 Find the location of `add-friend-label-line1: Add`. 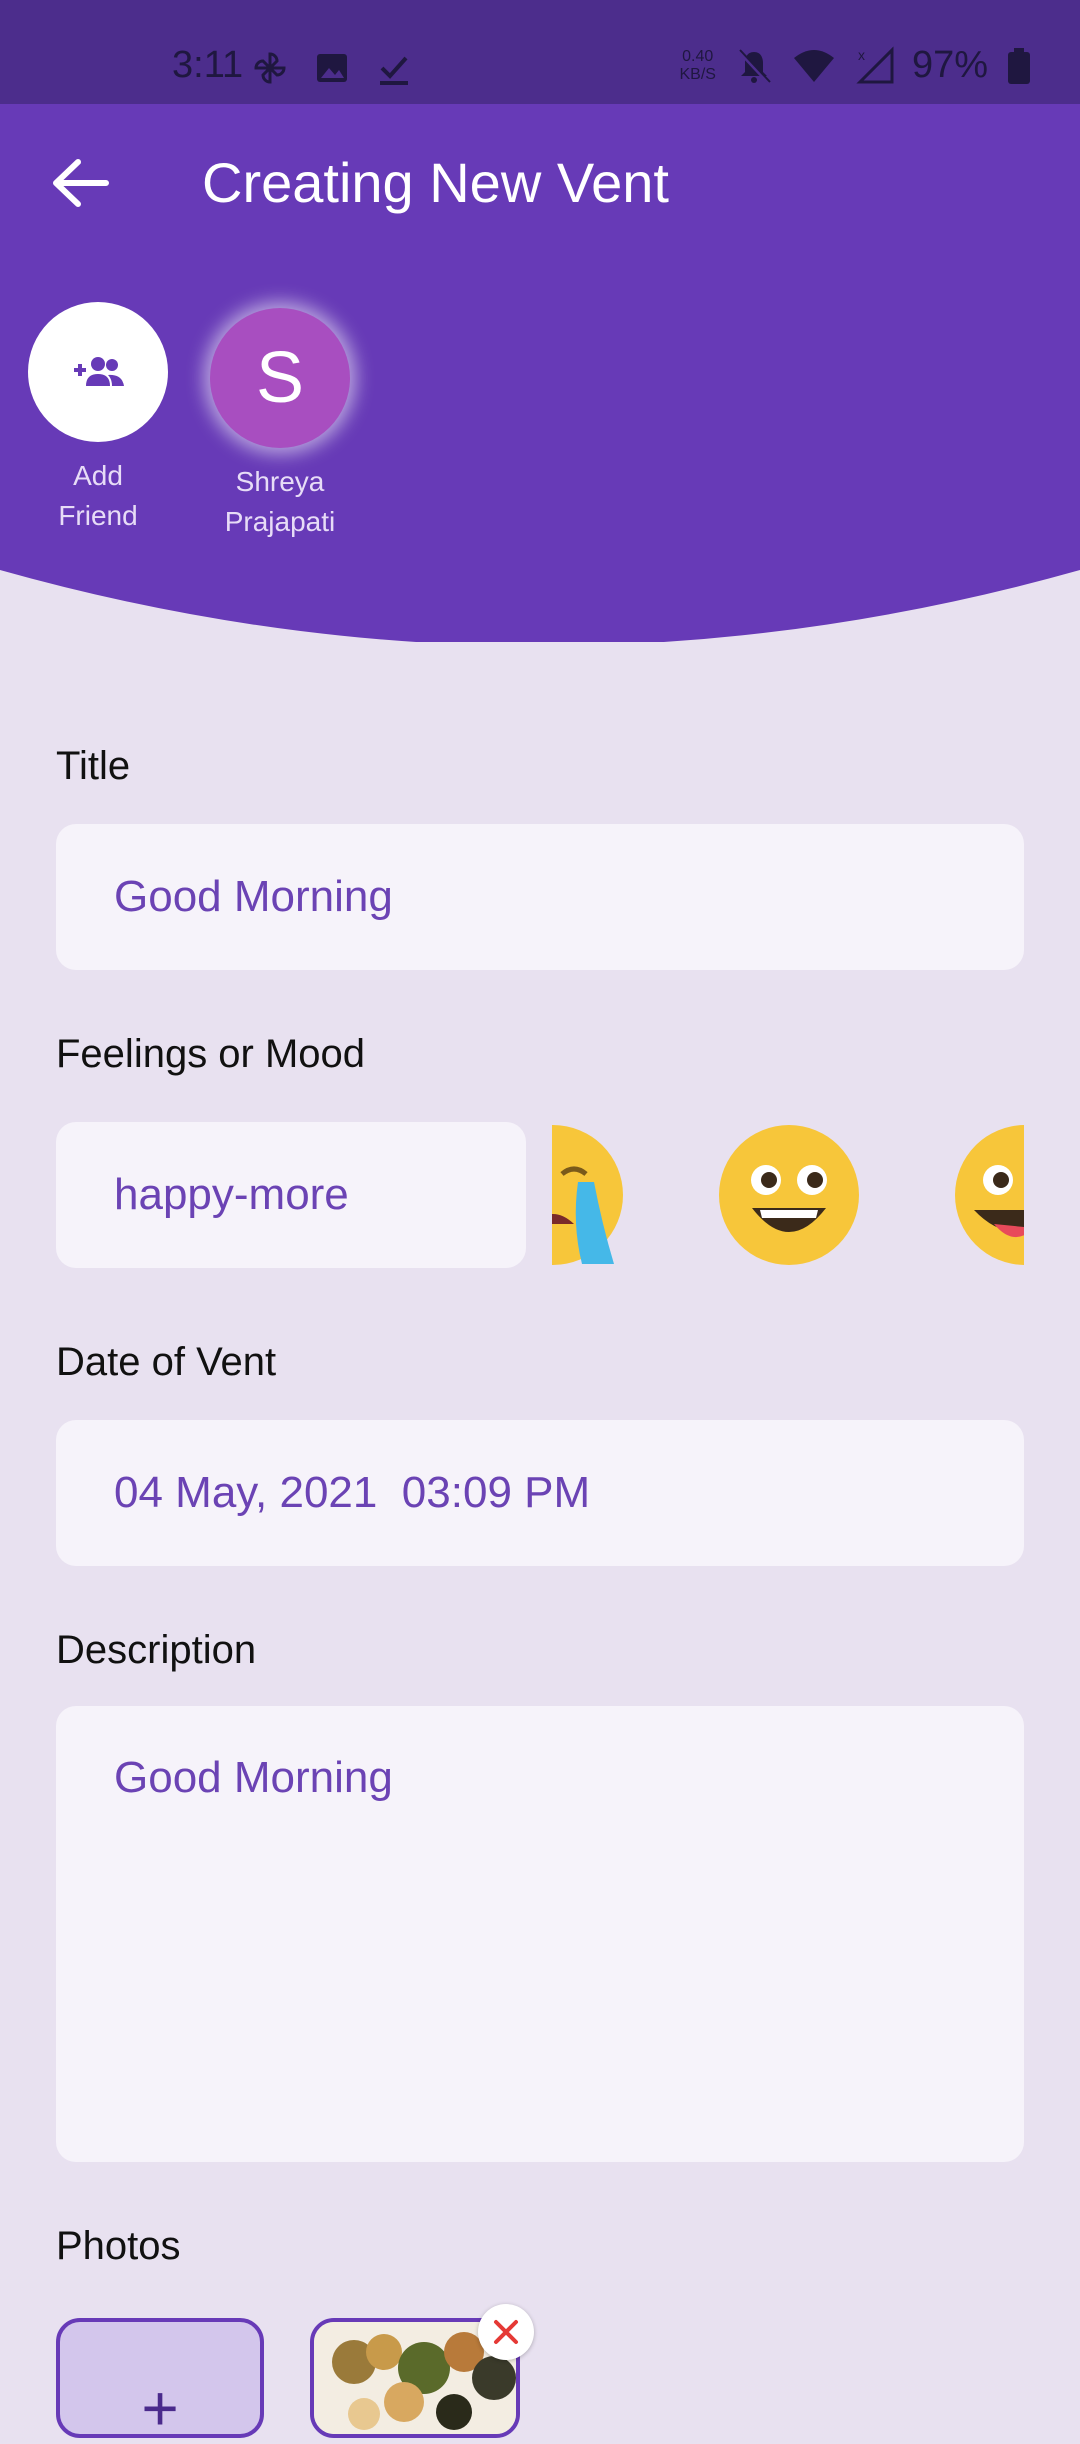

add-friend-label-line1: Add is located at coordinates (98, 475).